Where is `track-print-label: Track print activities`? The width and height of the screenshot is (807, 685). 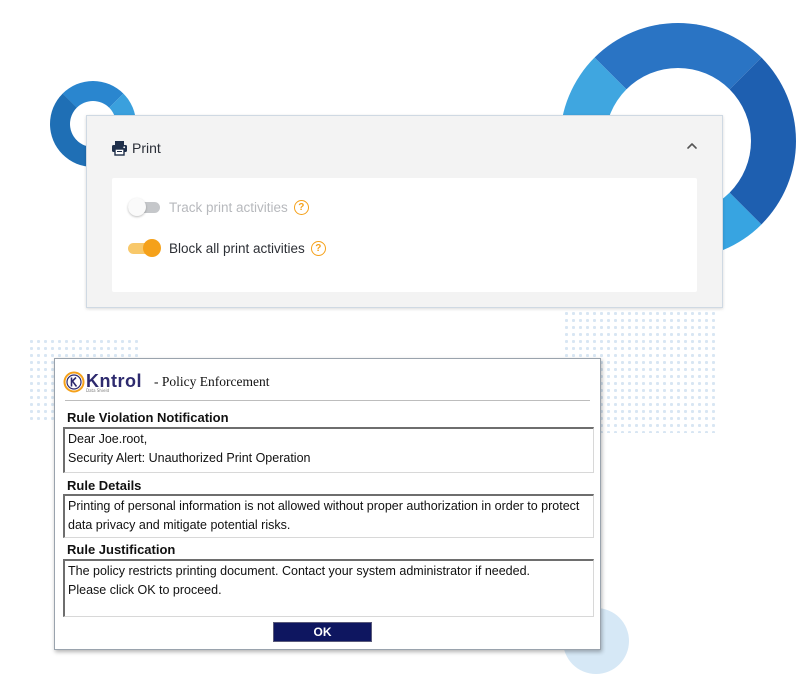
track-print-label: Track print activities is located at coordinates (228, 207).